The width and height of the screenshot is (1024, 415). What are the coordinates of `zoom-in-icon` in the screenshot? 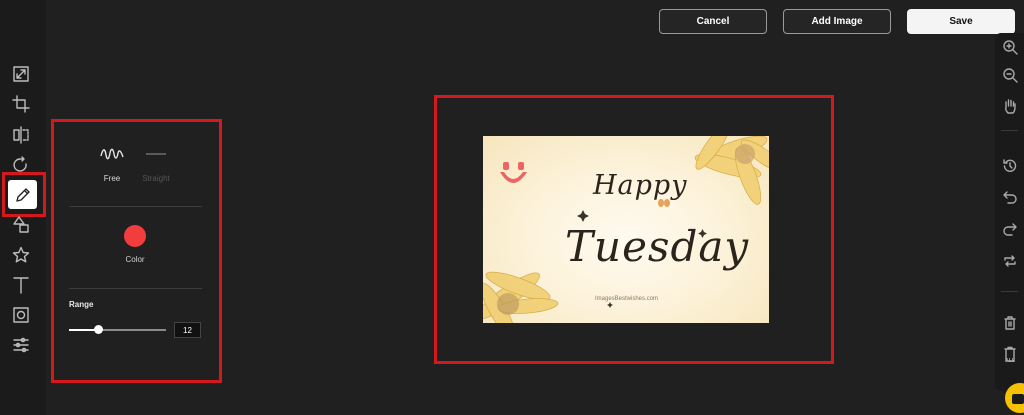 It's located at (1010, 47).